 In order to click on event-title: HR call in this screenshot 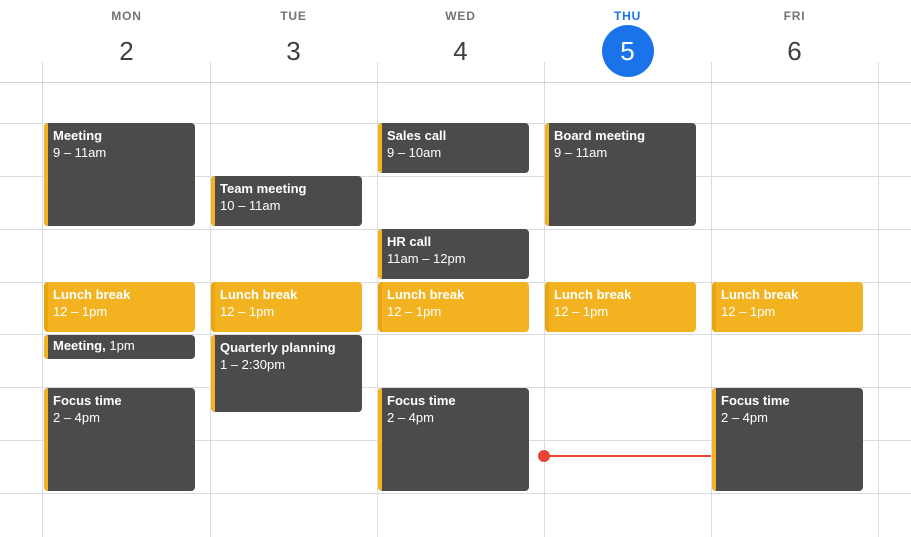, I will do `click(409, 241)`.